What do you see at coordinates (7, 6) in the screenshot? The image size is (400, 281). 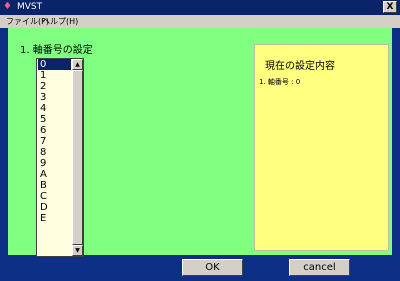 I see `app-icon: ♦` at bounding box center [7, 6].